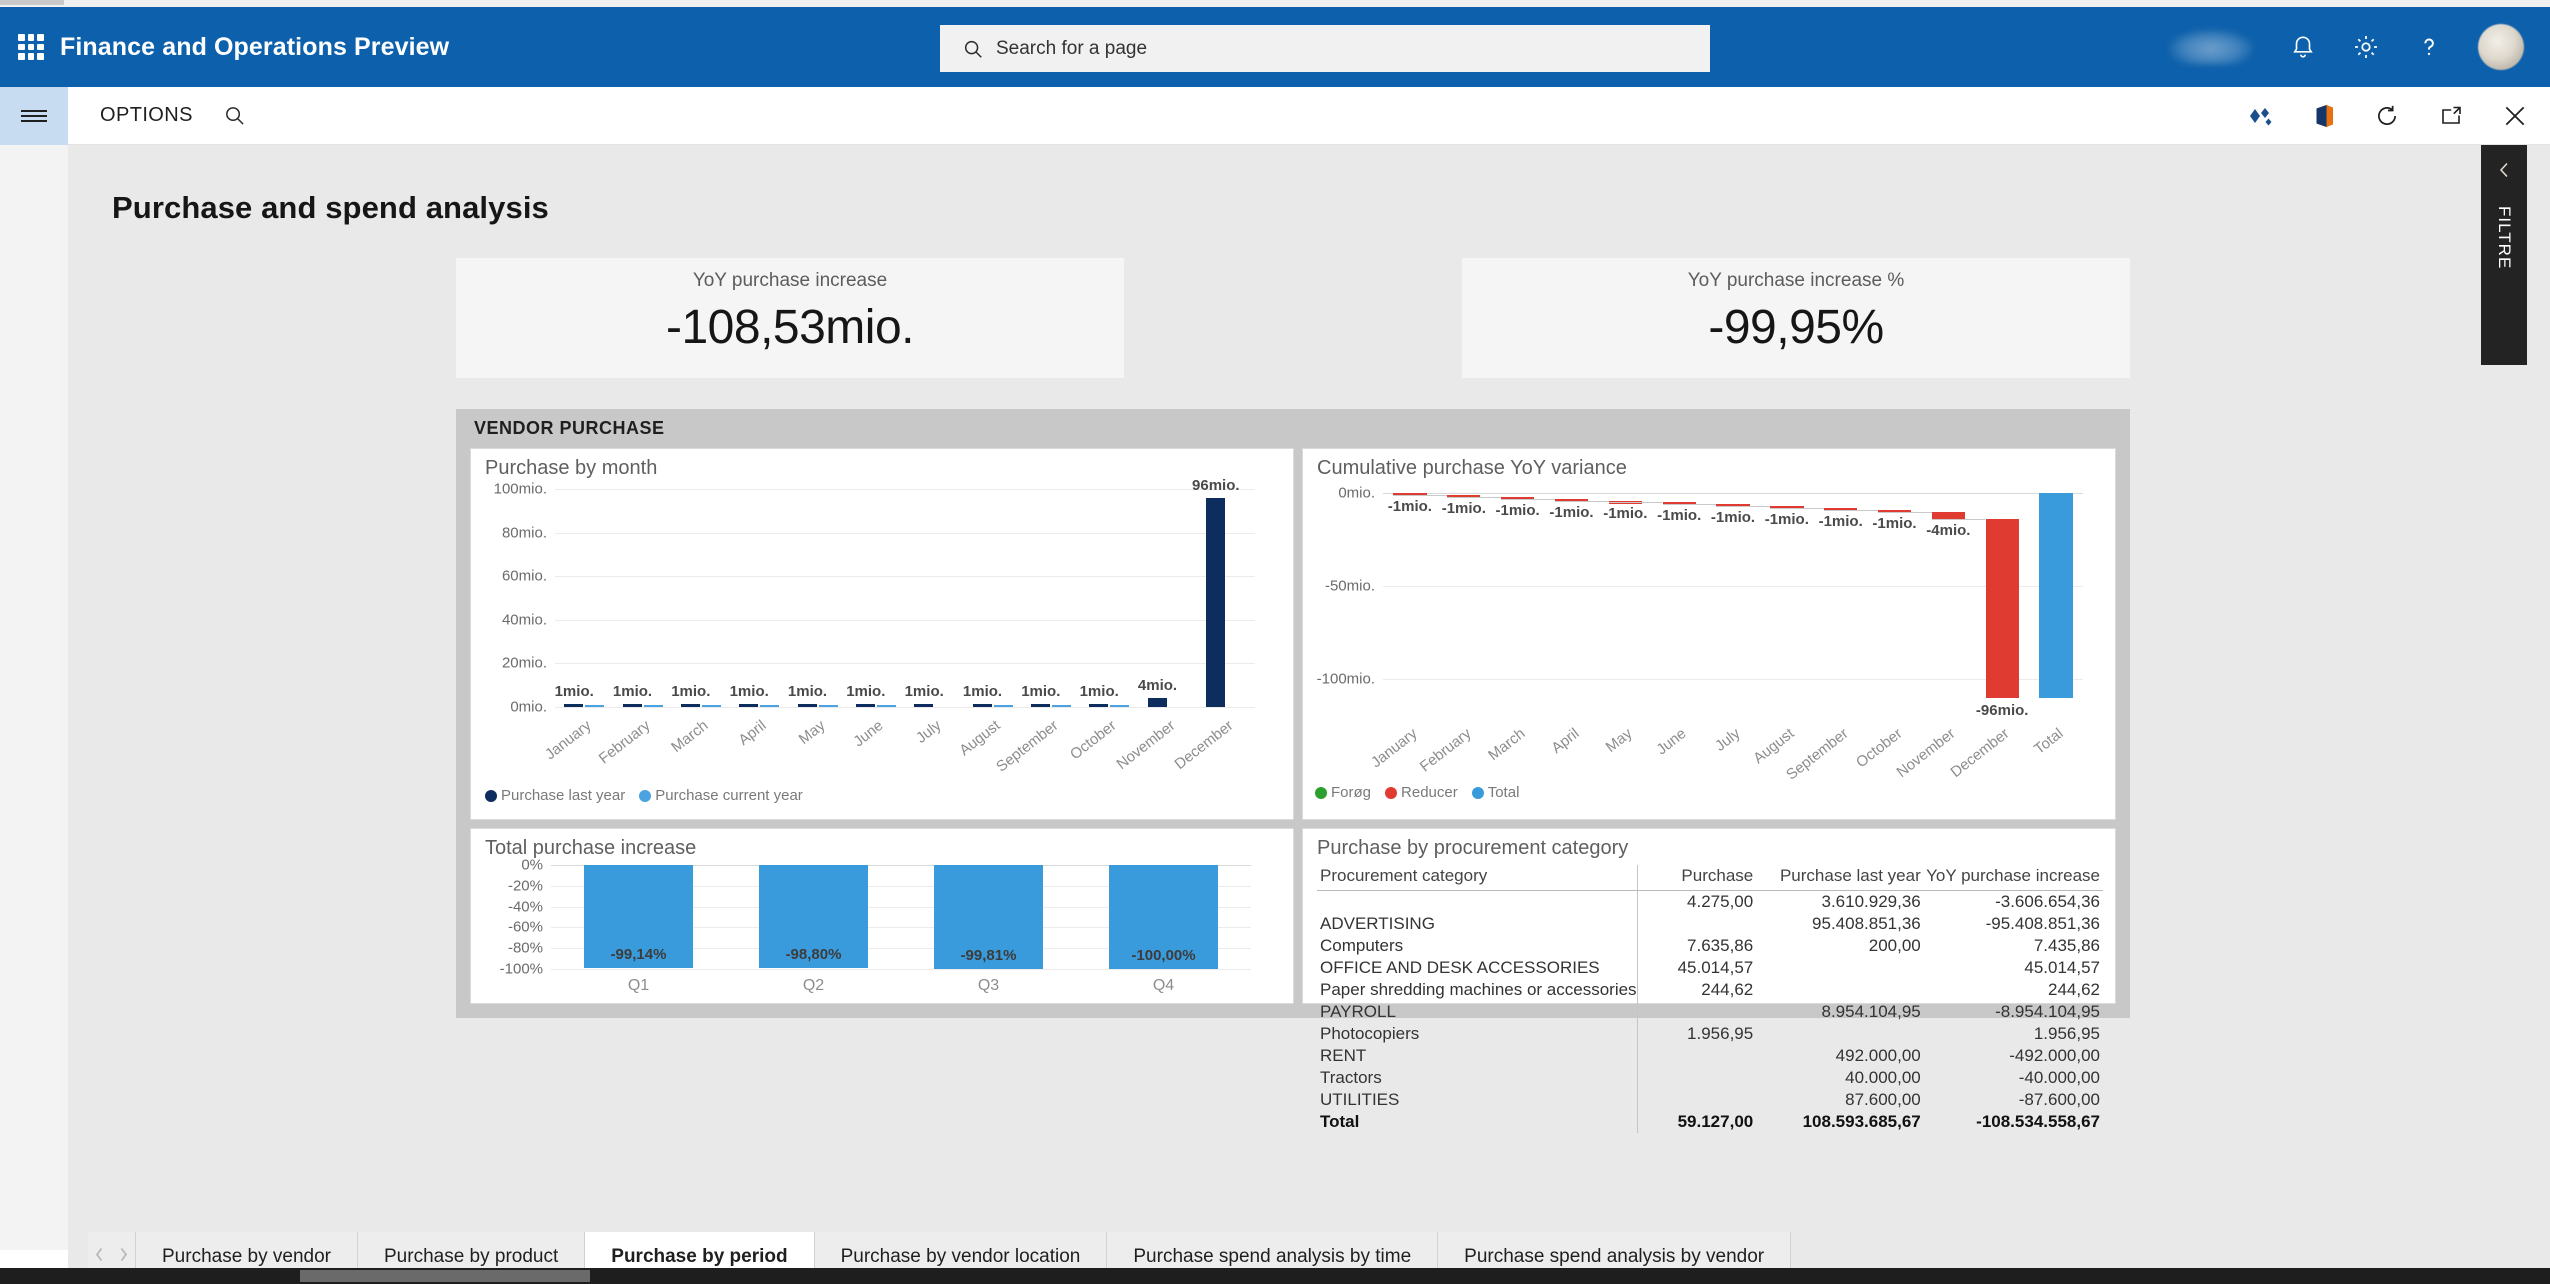 The width and height of the screenshot is (2550, 1284). Describe the element at coordinates (591, 848) in the screenshot. I see `chart-title: Total purchase increase` at that location.